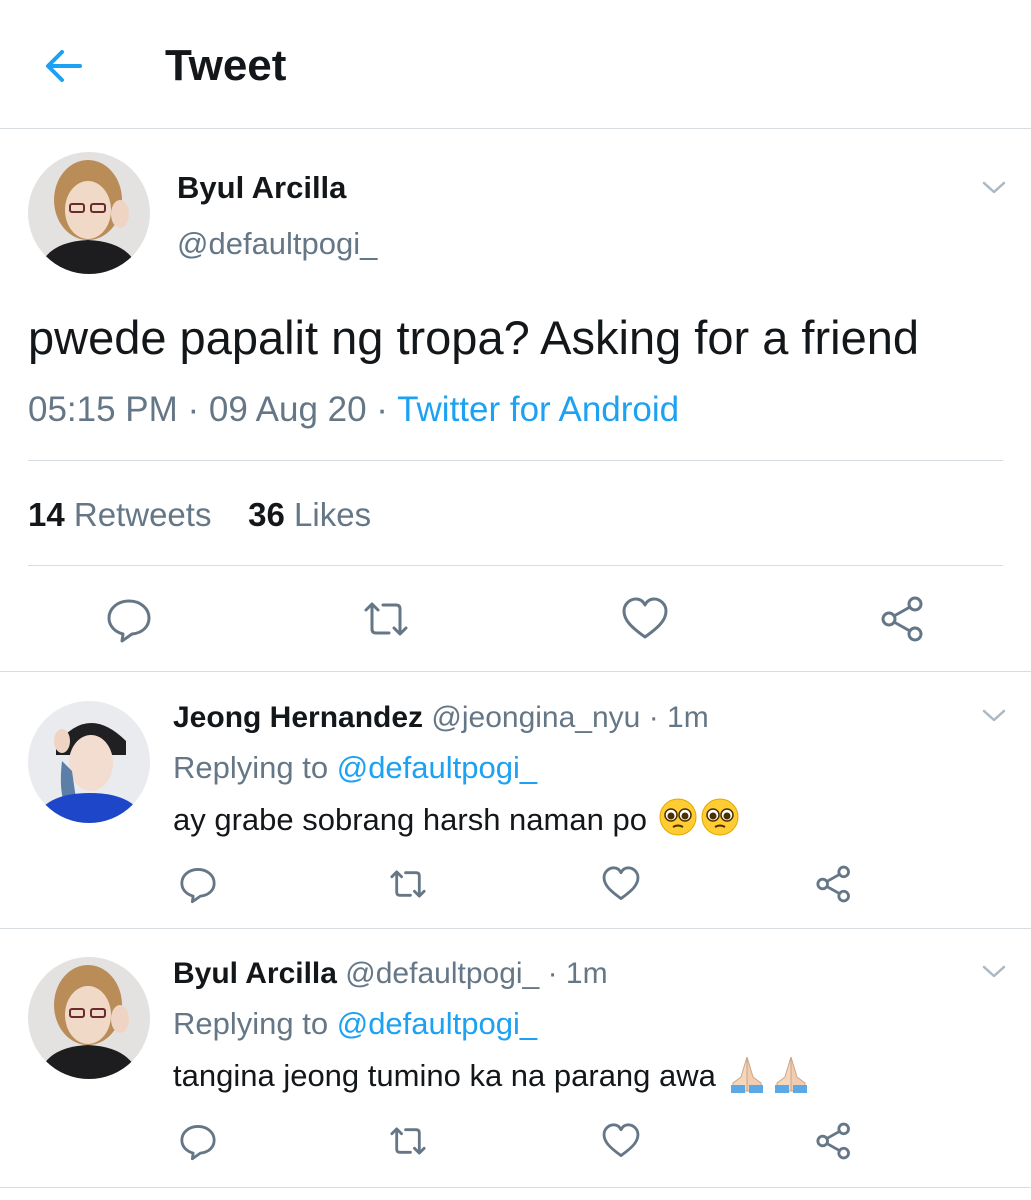  Describe the element at coordinates (255, 973) in the screenshot. I see `reply-author-name: Byul Arcilla` at that location.